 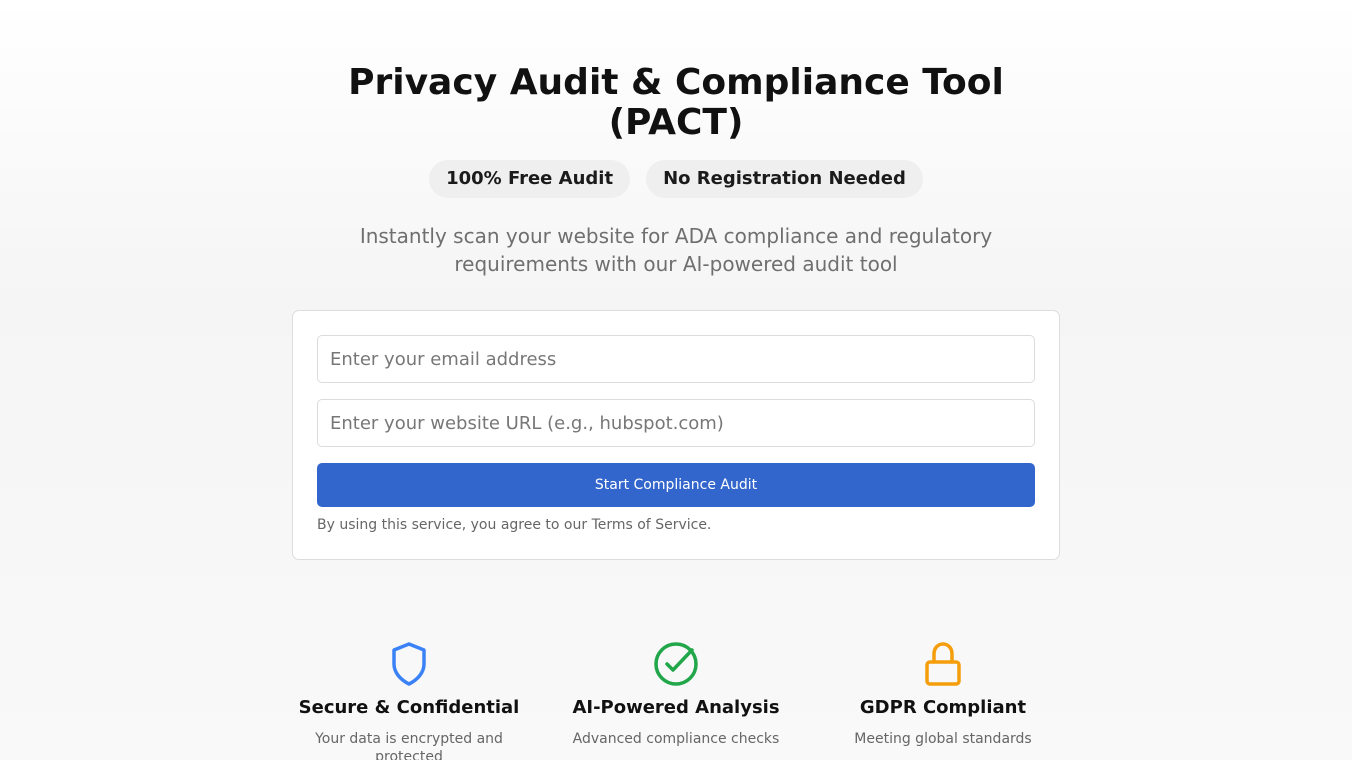 What do you see at coordinates (784, 179) in the screenshot?
I see `no-registration-badge: No Registration Needed` at bounding box center [784, 179].